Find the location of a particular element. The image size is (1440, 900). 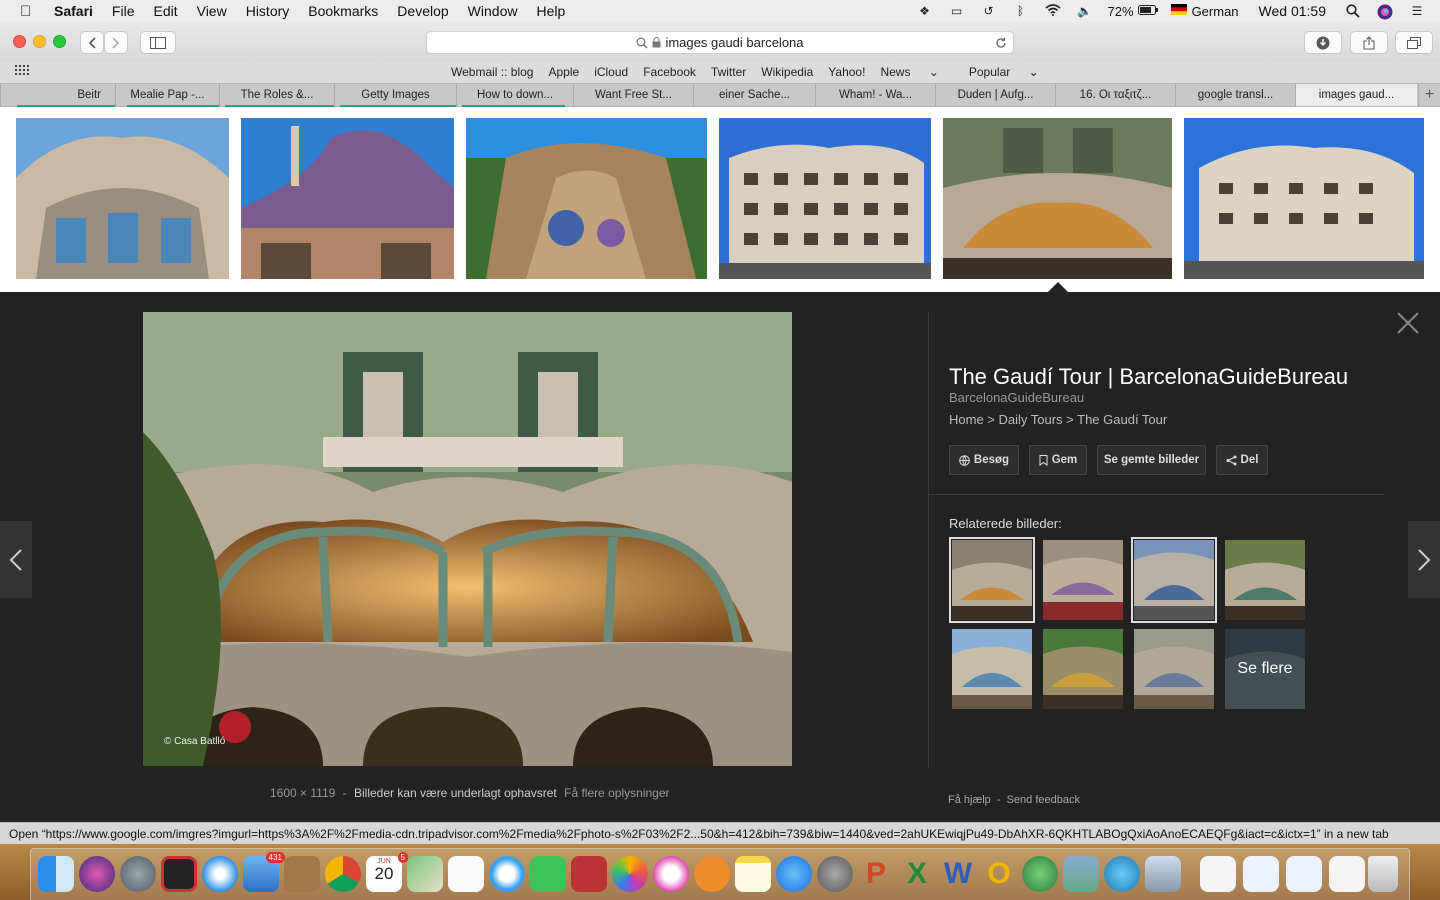

zoom-window-button is located at coordinates (59, 41).